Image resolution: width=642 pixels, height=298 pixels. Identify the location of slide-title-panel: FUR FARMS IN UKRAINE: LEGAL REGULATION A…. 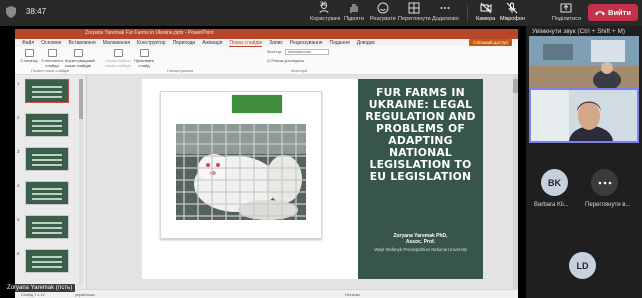
(420, 179).